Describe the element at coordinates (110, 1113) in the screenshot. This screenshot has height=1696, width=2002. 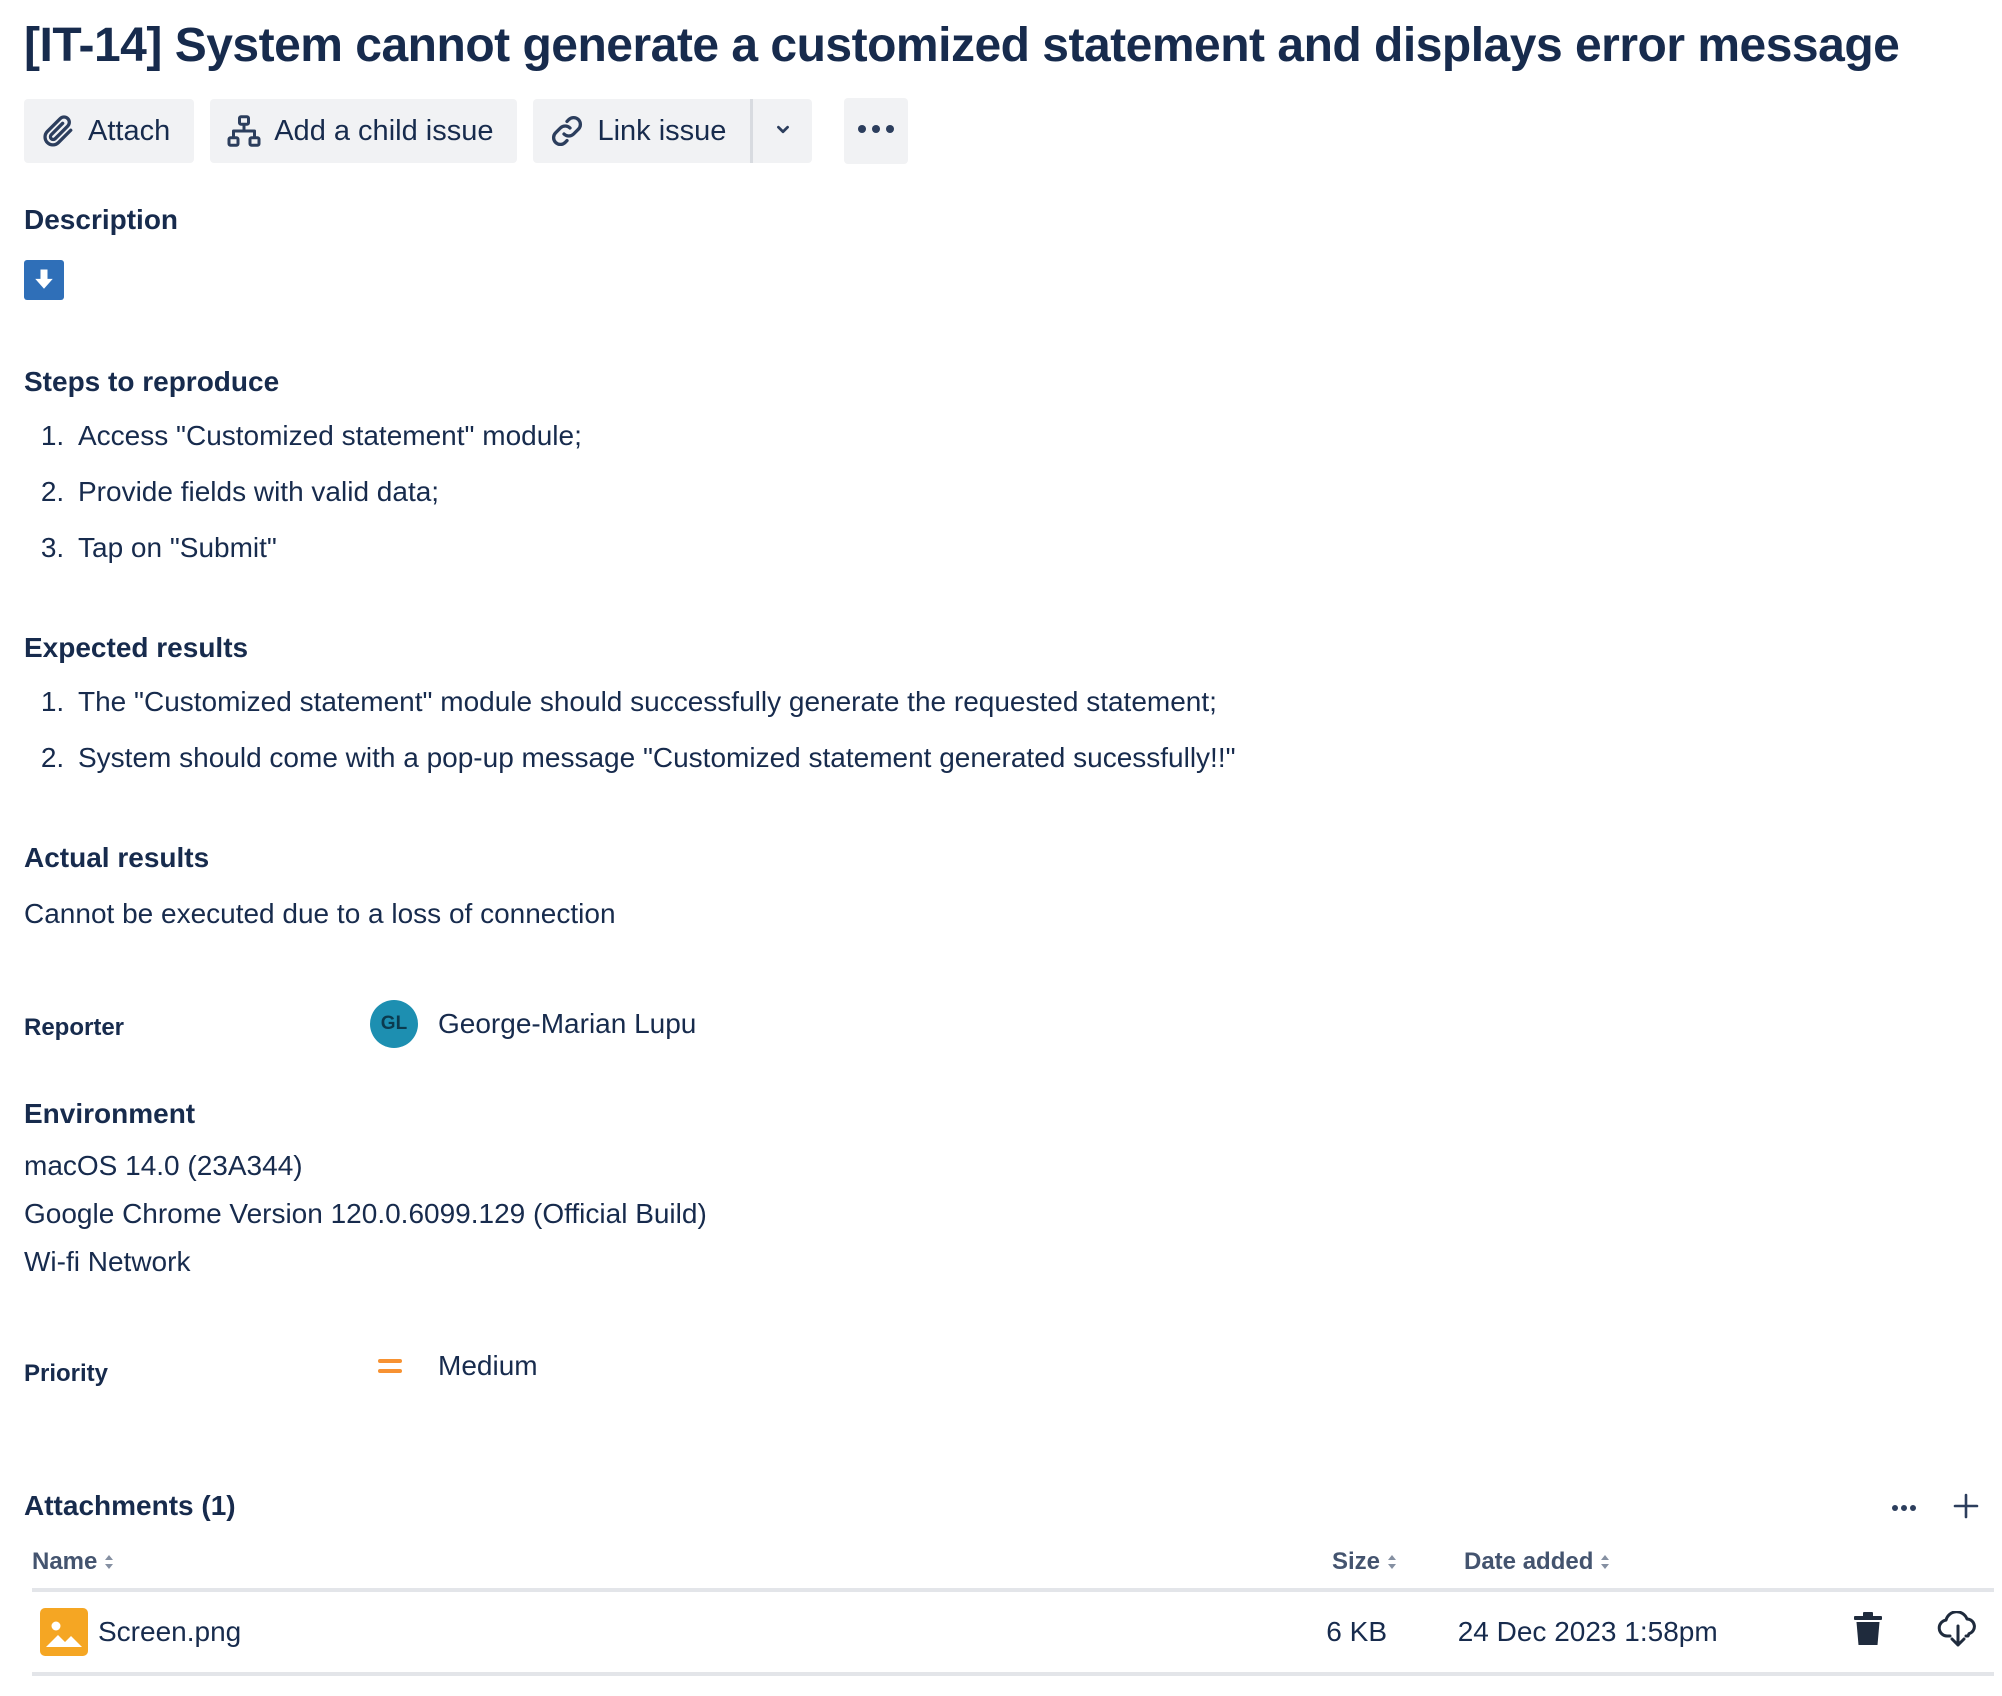
I see `environment-heading: Environment` at that location.